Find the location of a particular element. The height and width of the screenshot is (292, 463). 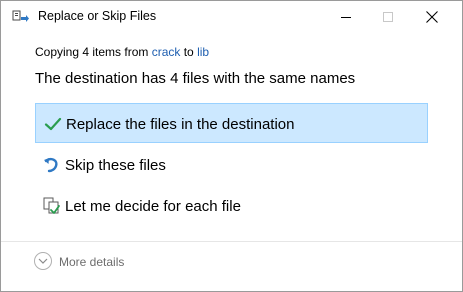

copy-status-text: Copying 4 items from crack to lib is located at coordinates (122, 52).